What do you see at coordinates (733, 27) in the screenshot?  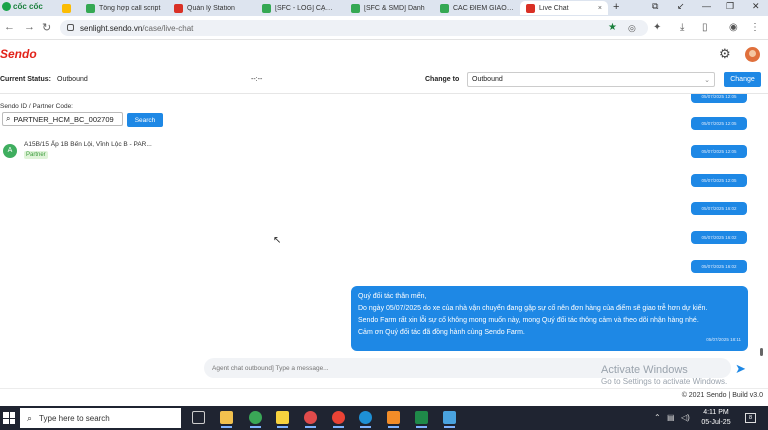 I see `profile-icon: ◉` at bounding box center [733, 27].